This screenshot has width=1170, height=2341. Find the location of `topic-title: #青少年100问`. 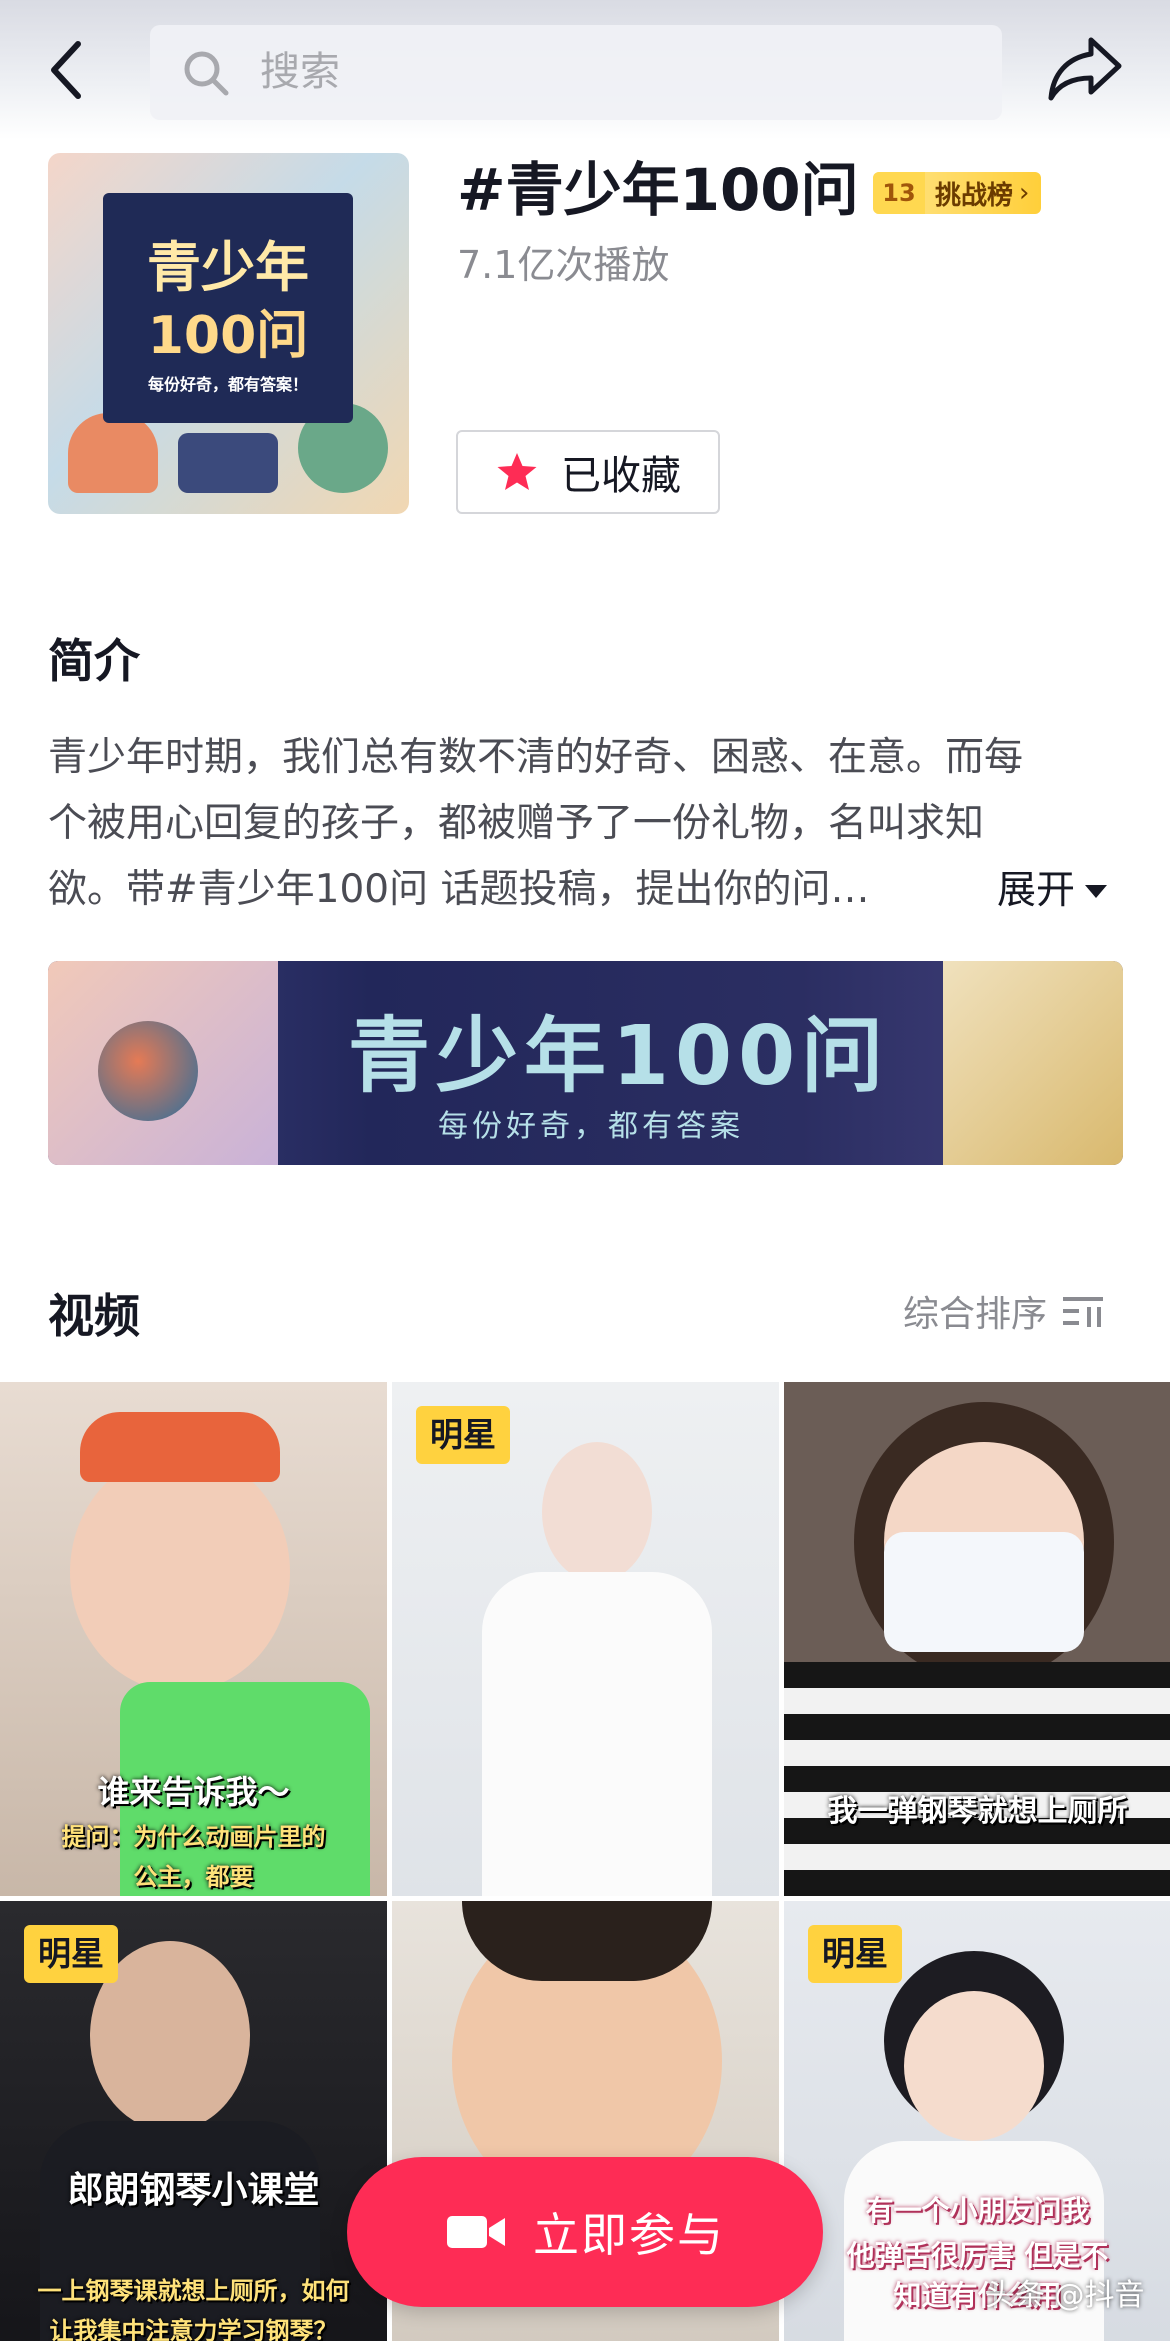

topic-title: #青少年100问 is located at coordinates (658, 190).